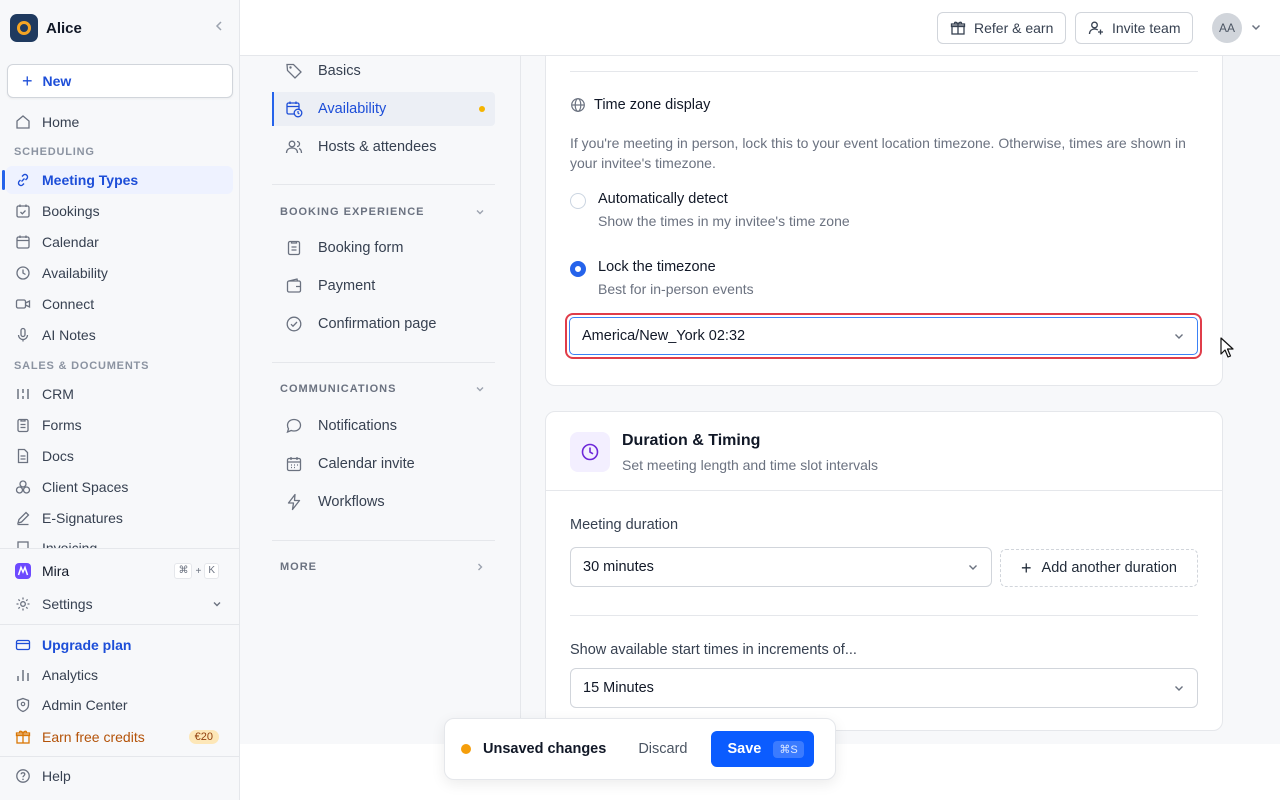 The width and height of the screenshot is (1280, 800). I want to click on new-button: + New, so click(120, 81).